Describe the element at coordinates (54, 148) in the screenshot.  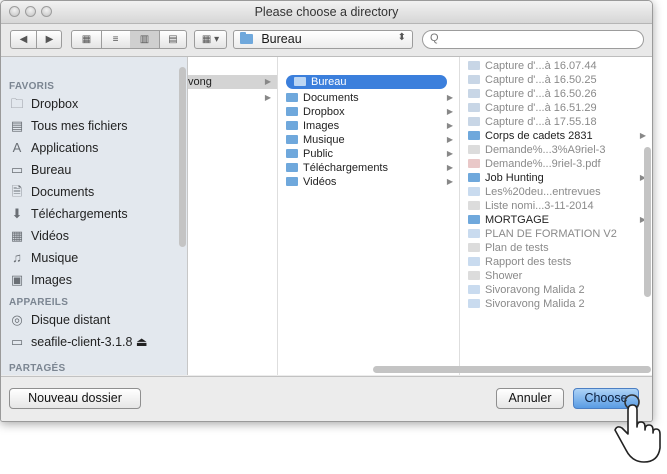
I see `sidebar-item-applications: A Applications` at that location.